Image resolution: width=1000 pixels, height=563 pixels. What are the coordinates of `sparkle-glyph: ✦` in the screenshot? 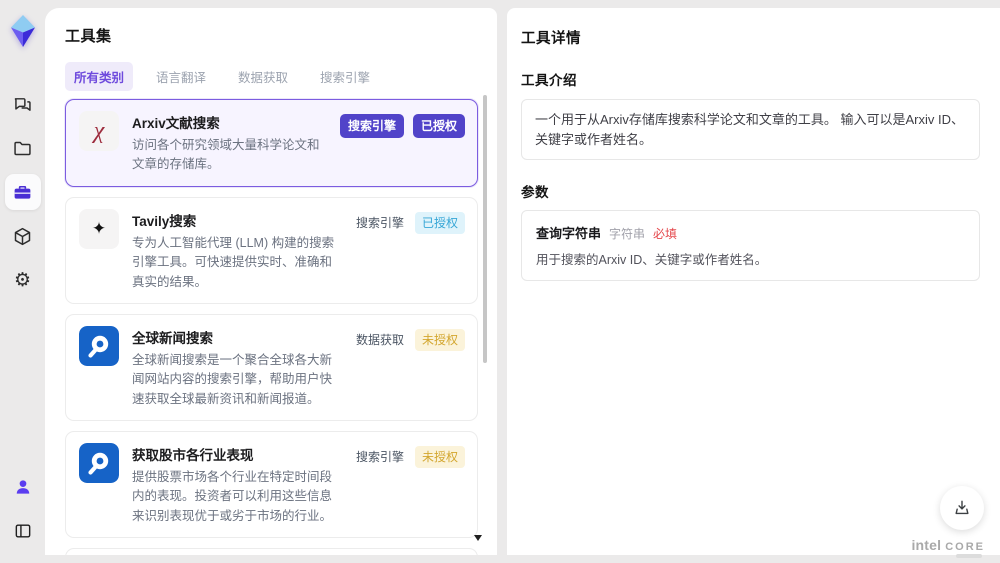 It's located at (99, 229).